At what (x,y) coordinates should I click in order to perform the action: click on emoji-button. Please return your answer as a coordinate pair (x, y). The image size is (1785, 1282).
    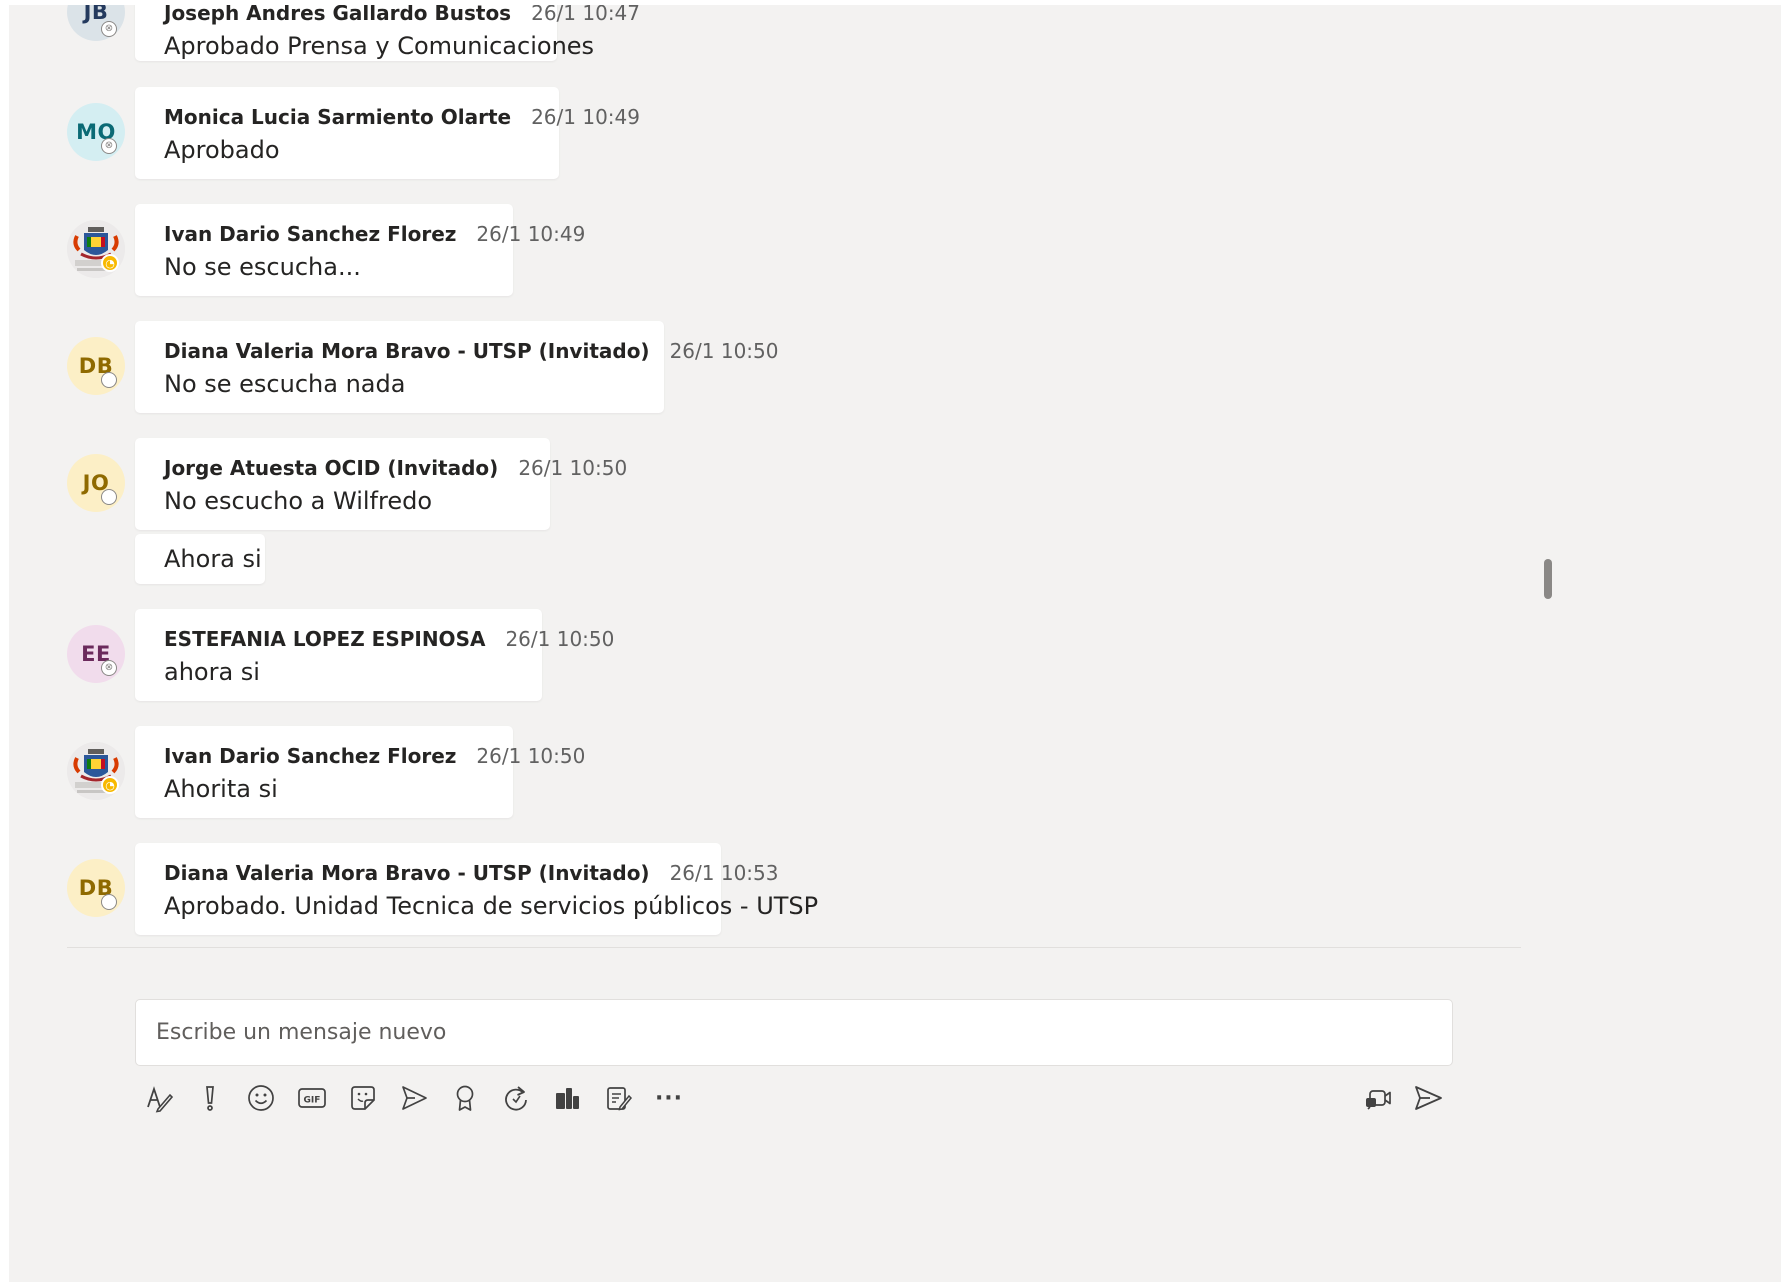
    Looking at the image, I should click on (261, 1098).